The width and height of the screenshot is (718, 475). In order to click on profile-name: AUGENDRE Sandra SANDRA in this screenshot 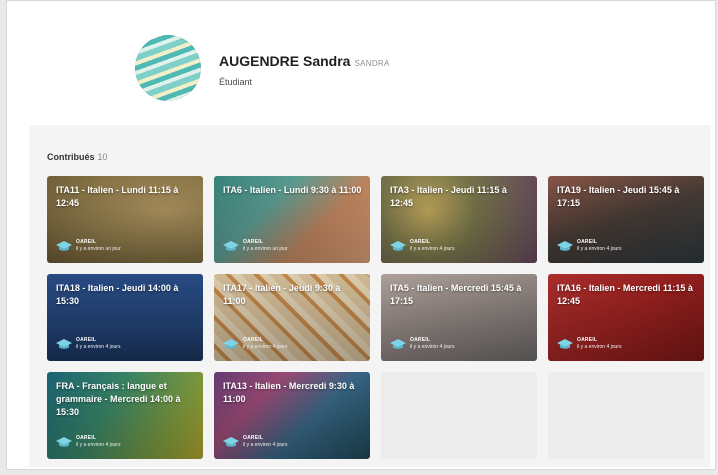, I will do `click(304, 61)`.